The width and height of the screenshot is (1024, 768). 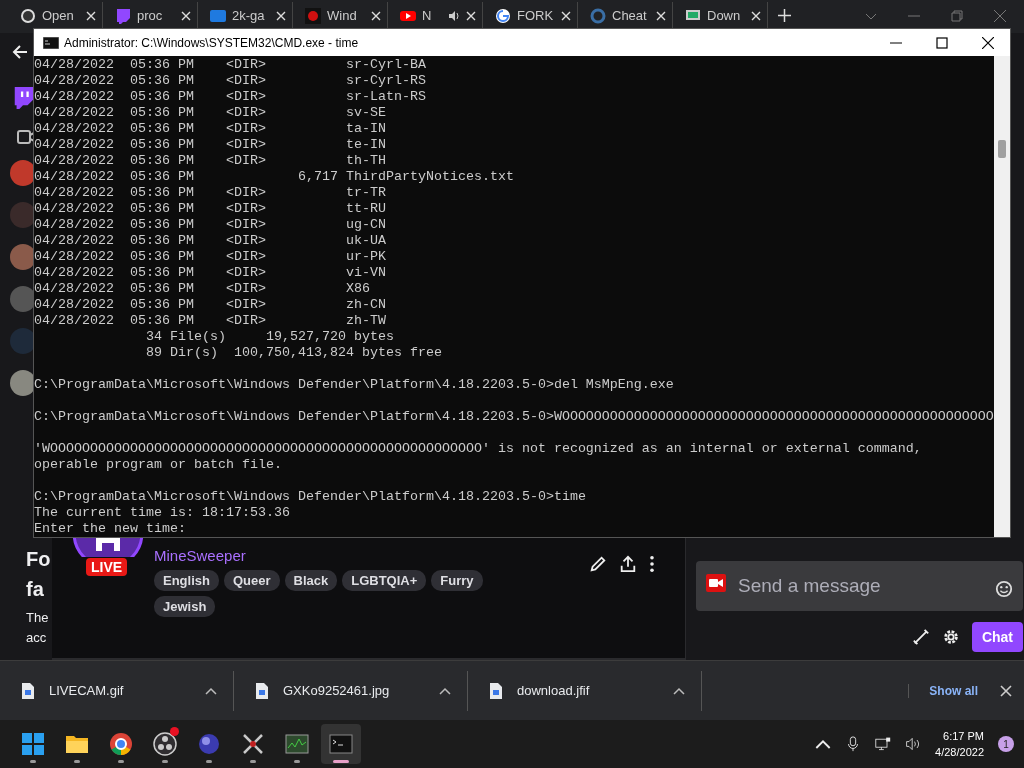 I want to click on scrollbar-thumb, so click(x=1002, y=149).